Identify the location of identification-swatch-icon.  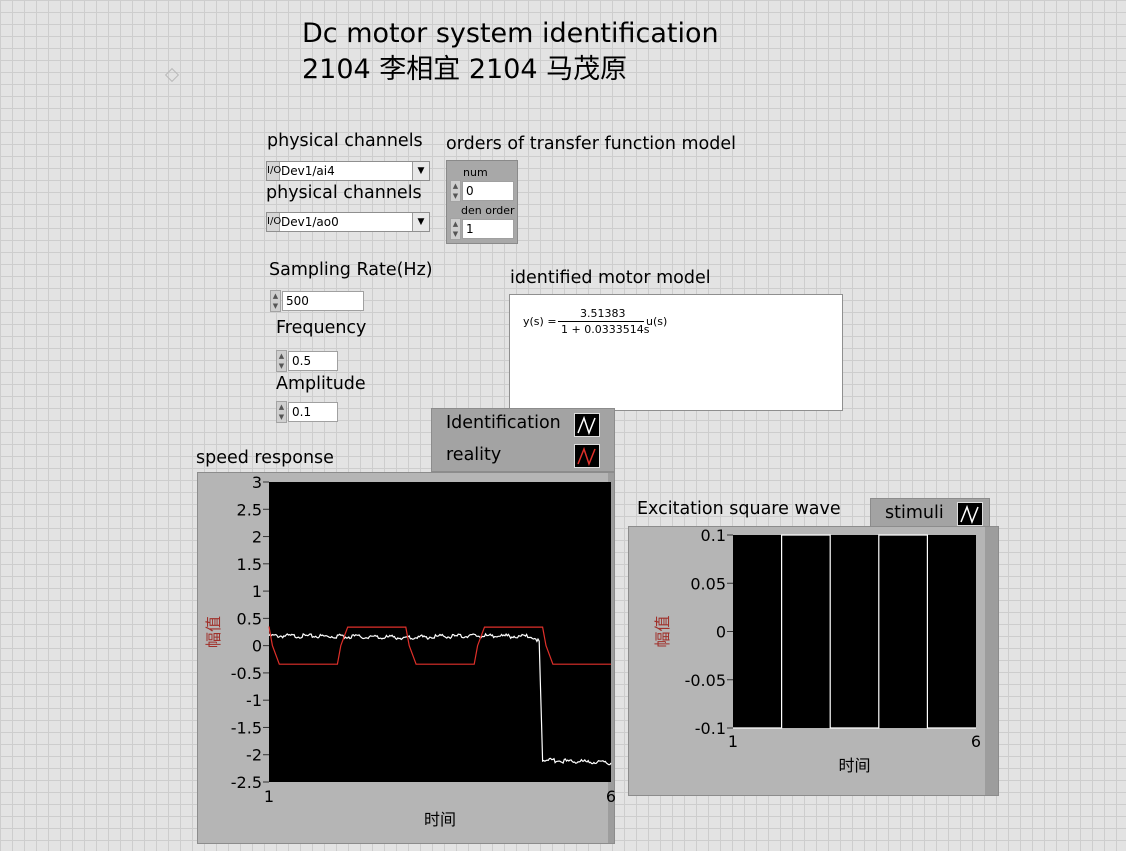
(587, 425).